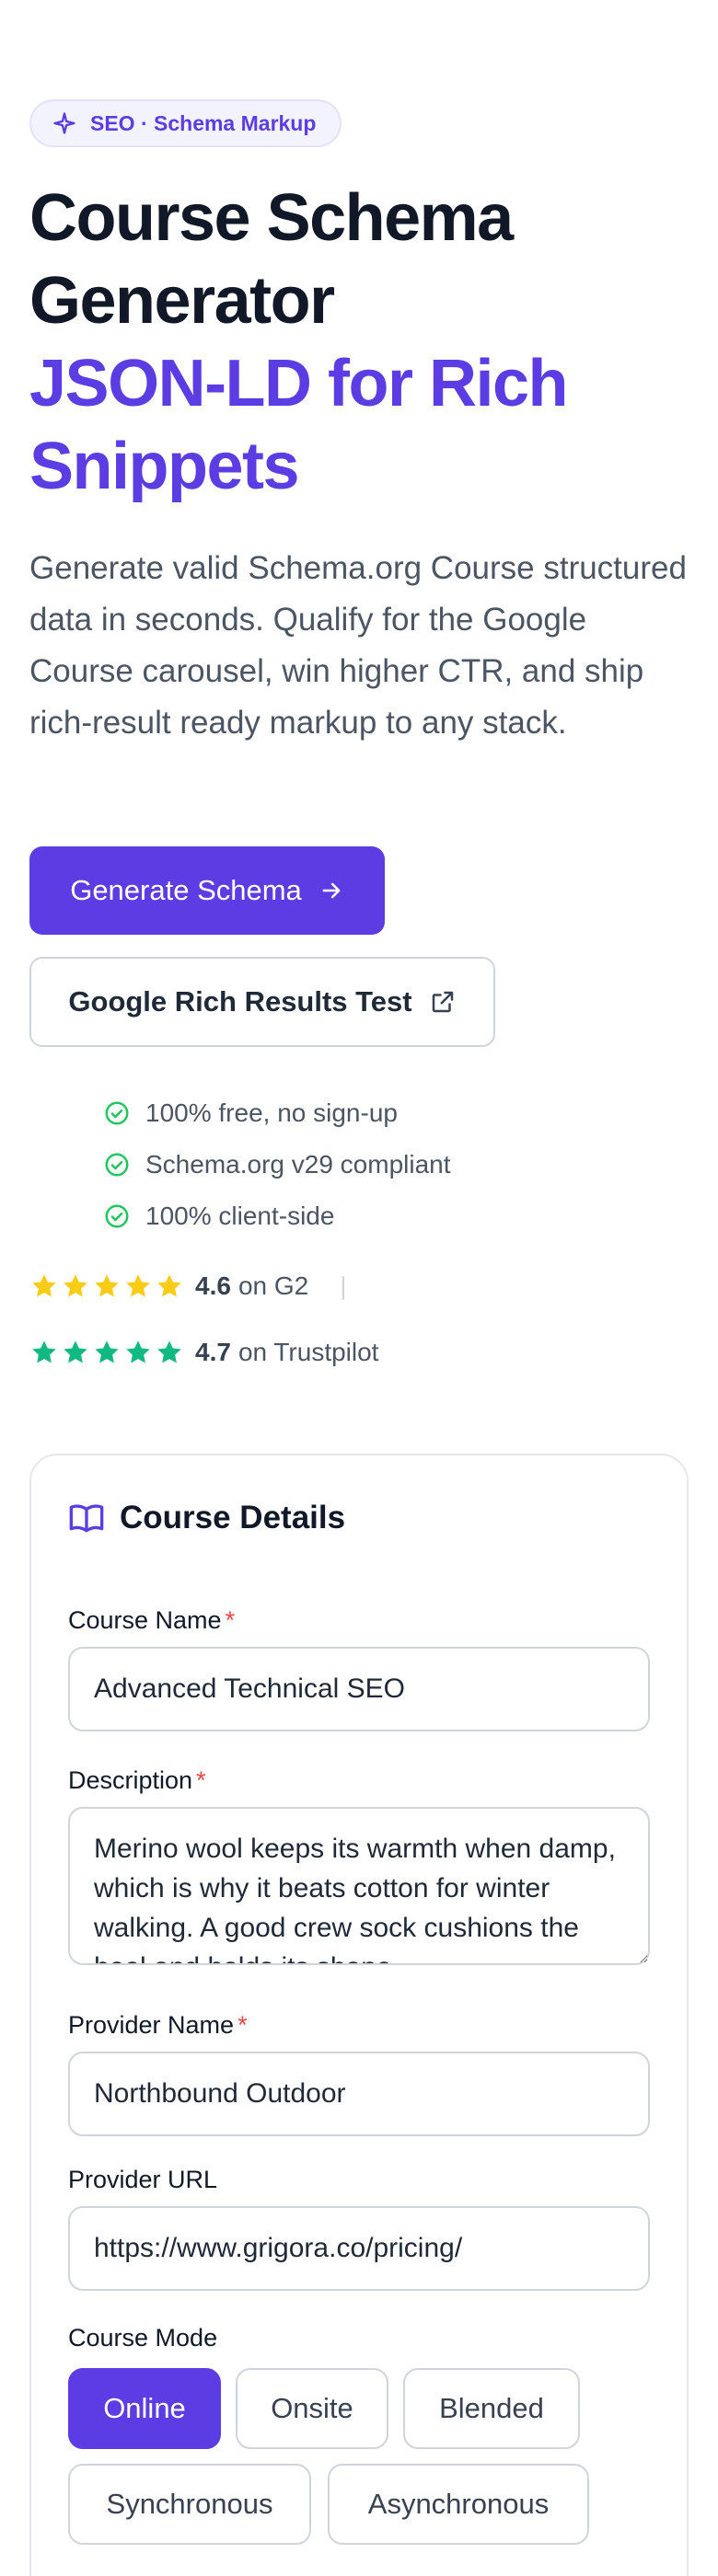 The image size is (718, 2576). What do you see at coordinates (359, 2248) in the screenshot?
I see `provider-url-input` at bounding box center [359, 2248].